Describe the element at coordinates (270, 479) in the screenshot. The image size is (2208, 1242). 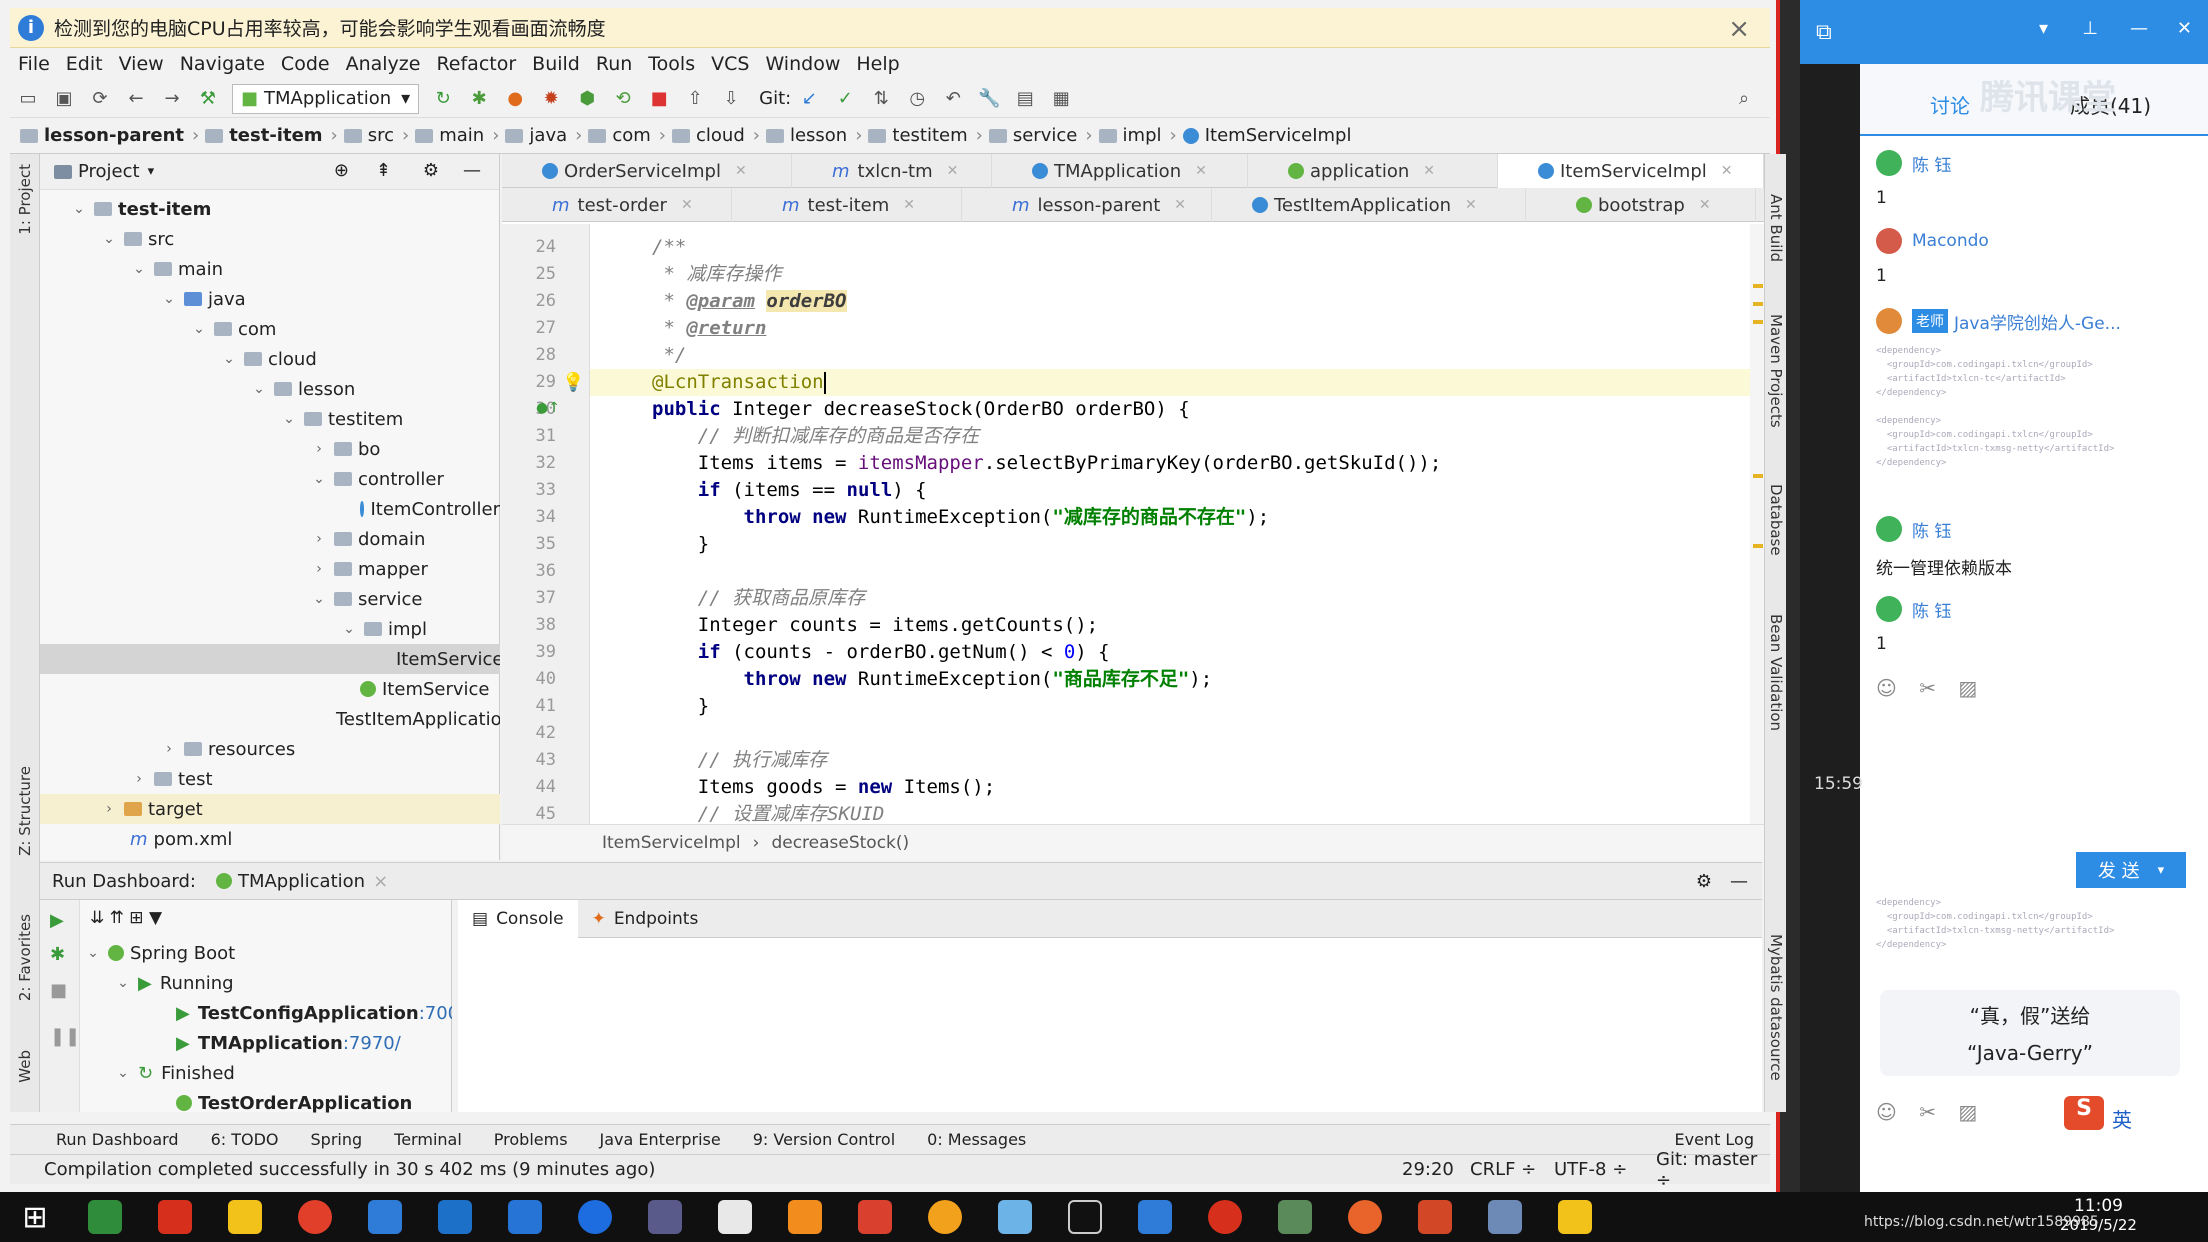
I see `tree-item: ⌄ controller` at that location.